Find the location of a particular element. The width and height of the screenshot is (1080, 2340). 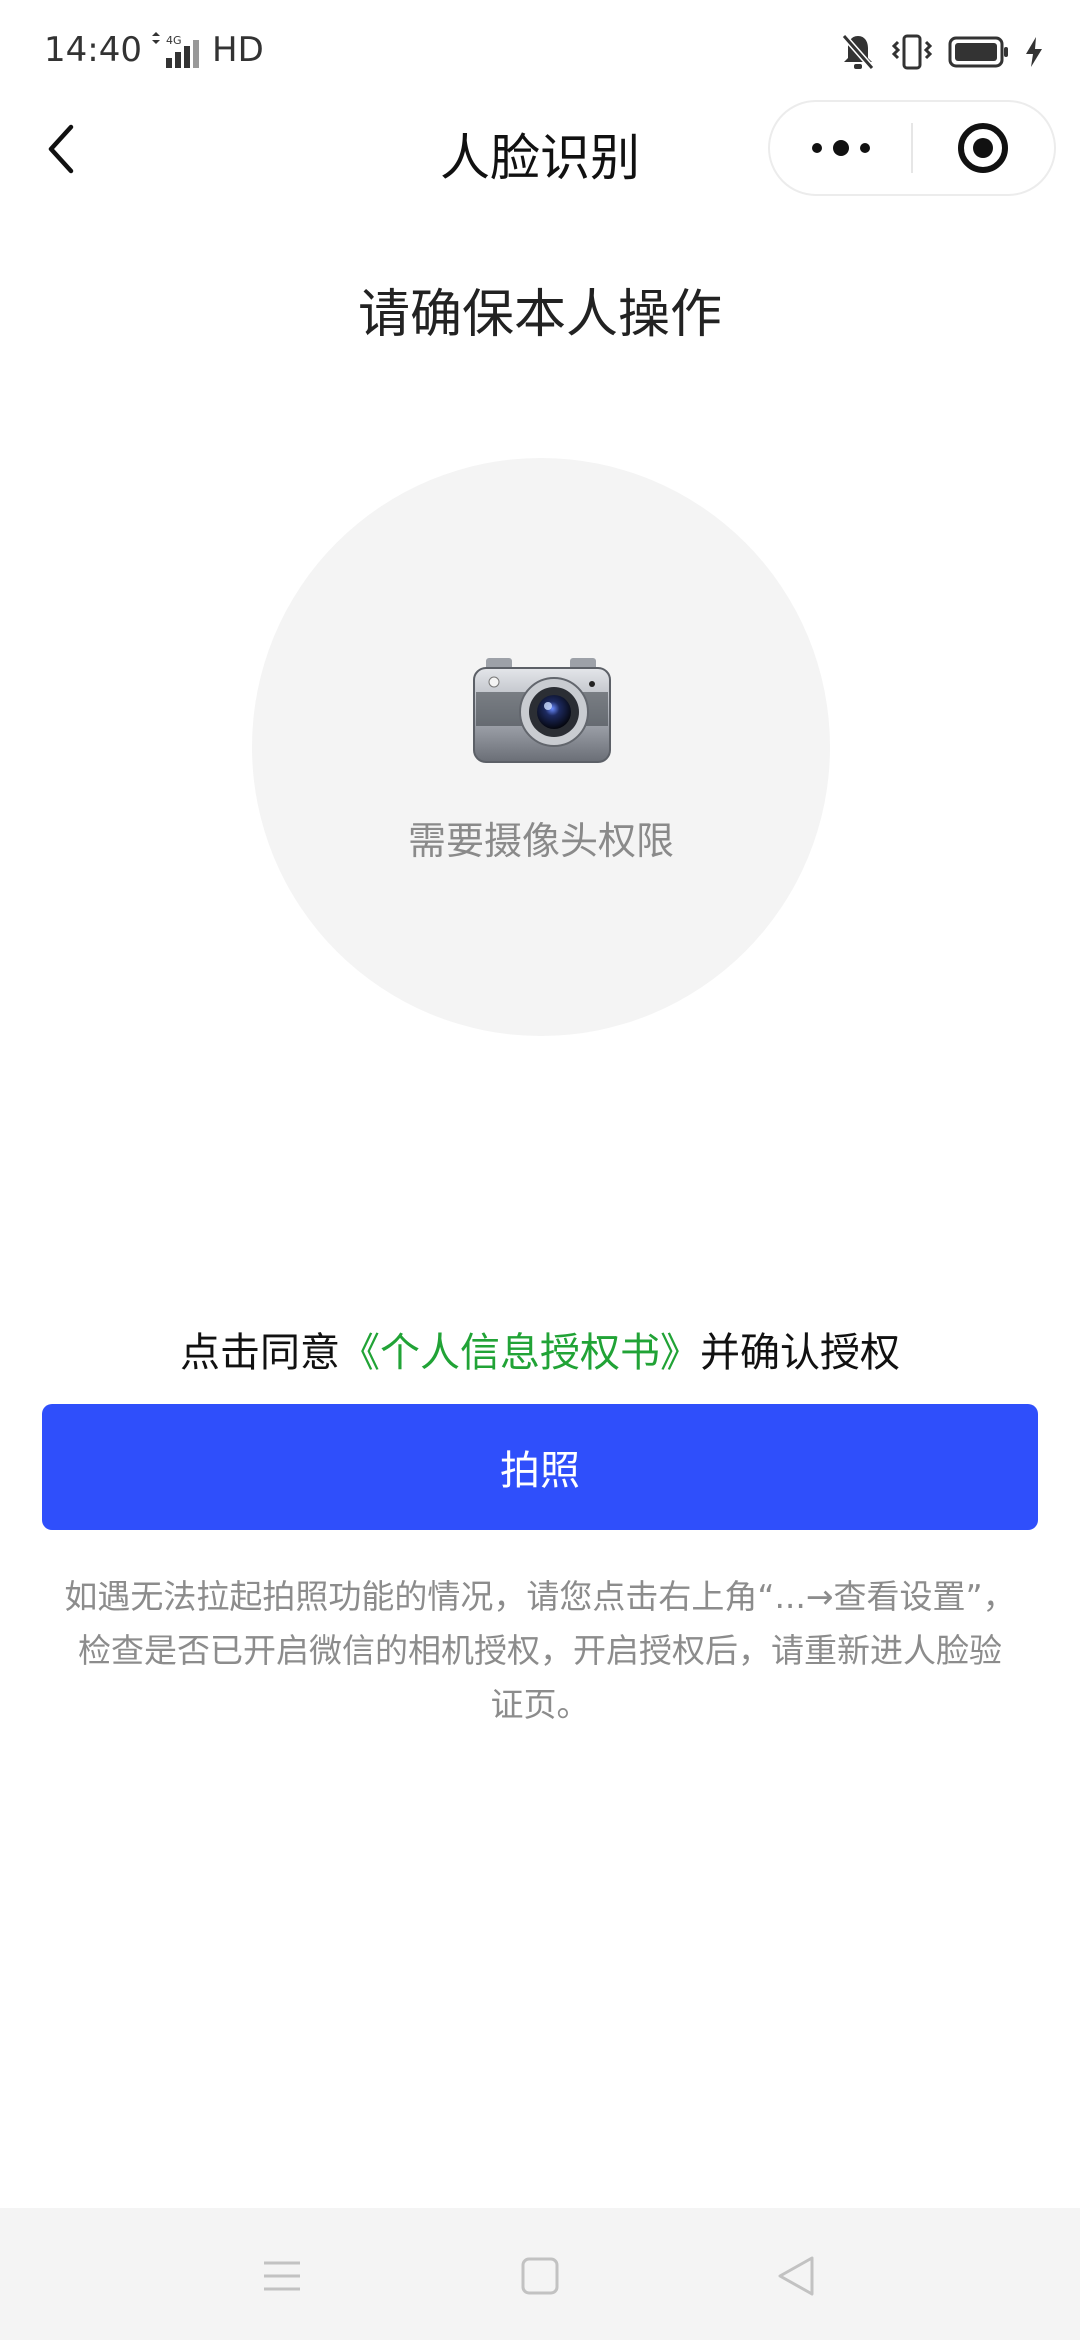

charging-icon is located at coordinates (1034, 52).